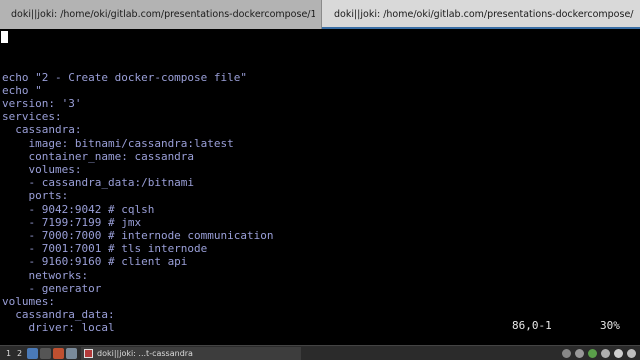  I want to click on file-manager-icon, so click(32, 353).